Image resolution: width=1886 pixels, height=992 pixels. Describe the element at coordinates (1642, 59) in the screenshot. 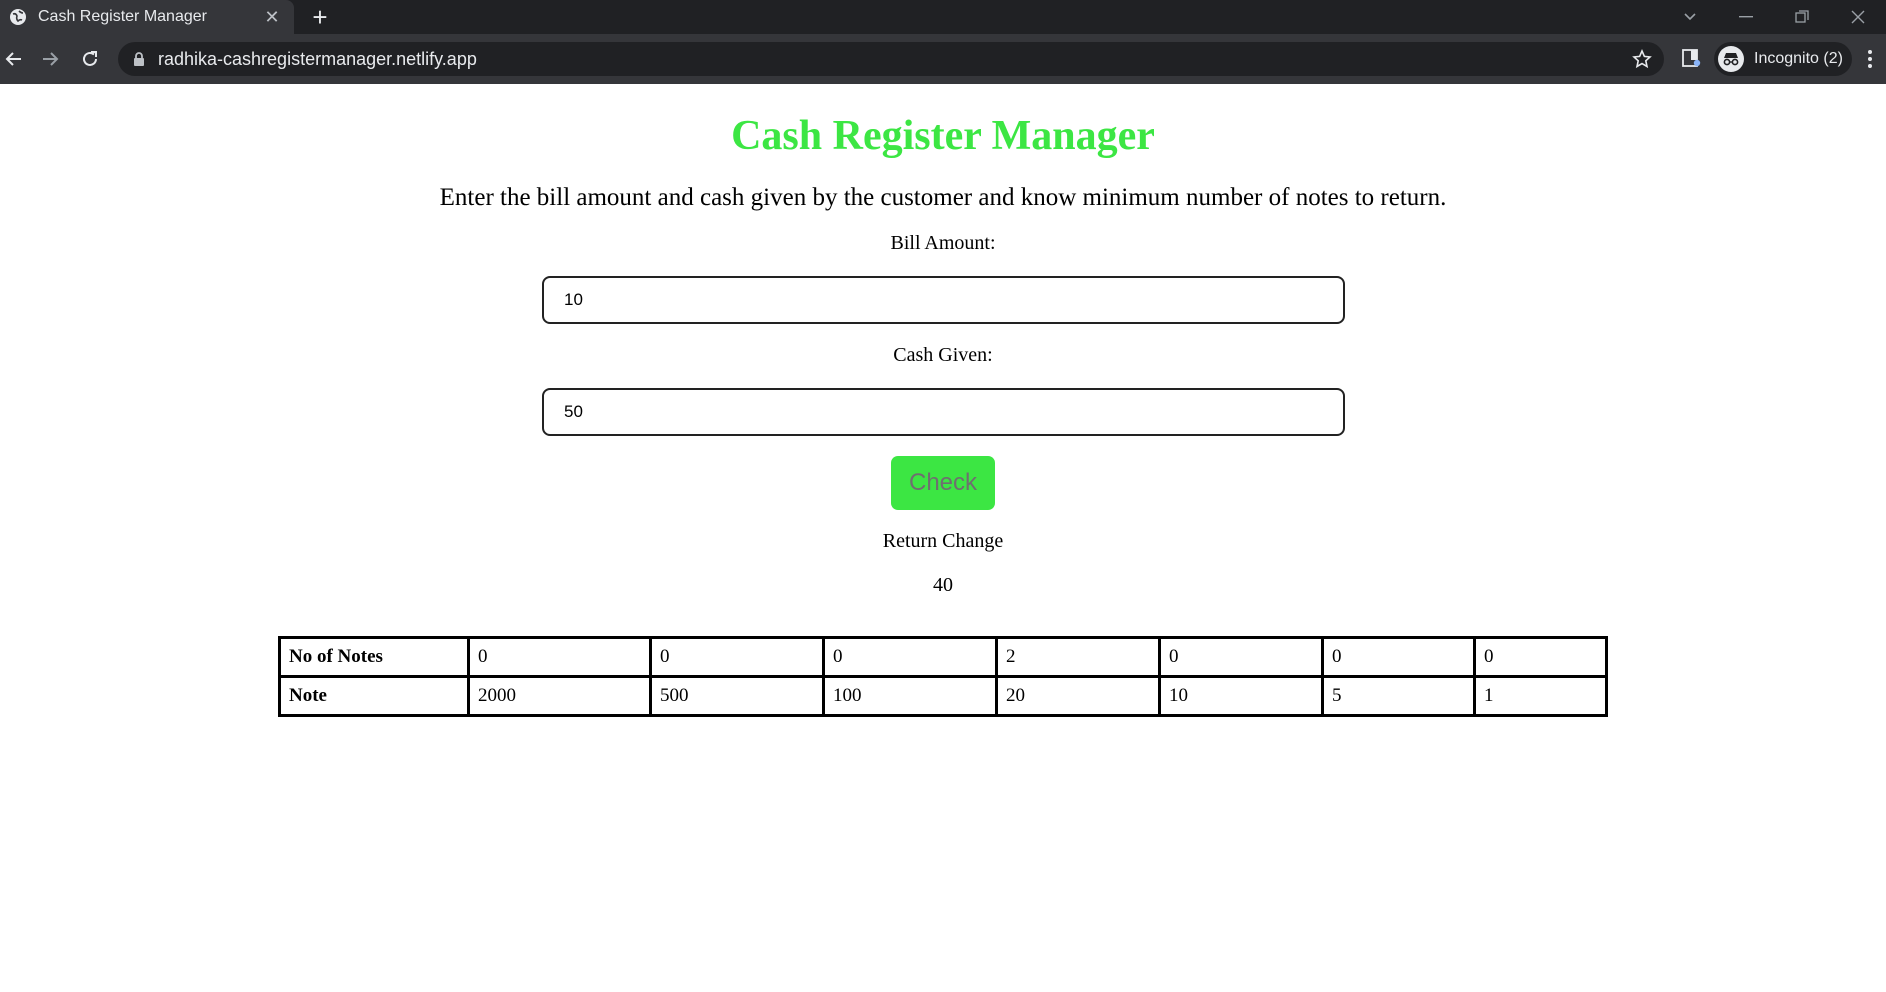

I see `star-icon` at that location.